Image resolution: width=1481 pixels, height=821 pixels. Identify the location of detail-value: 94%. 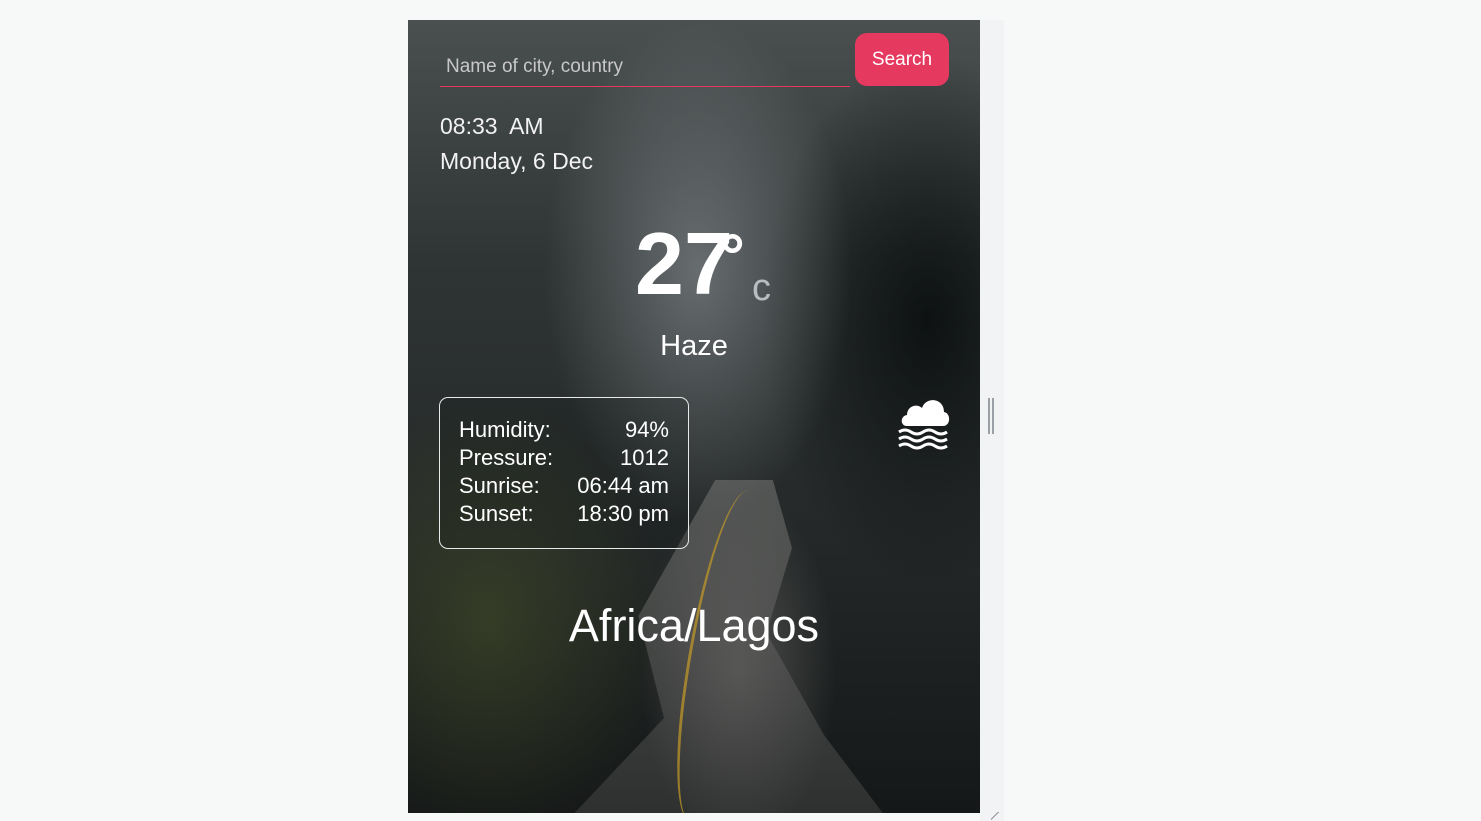
(646, 429).